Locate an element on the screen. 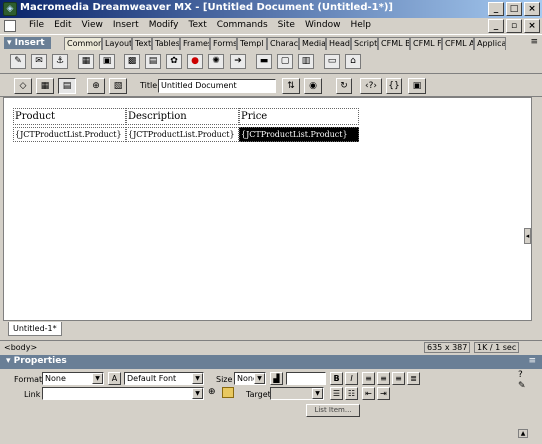 The height and width of the screenshot is (444, 542). minimize-button: _ is located at coordinates (496, 9).